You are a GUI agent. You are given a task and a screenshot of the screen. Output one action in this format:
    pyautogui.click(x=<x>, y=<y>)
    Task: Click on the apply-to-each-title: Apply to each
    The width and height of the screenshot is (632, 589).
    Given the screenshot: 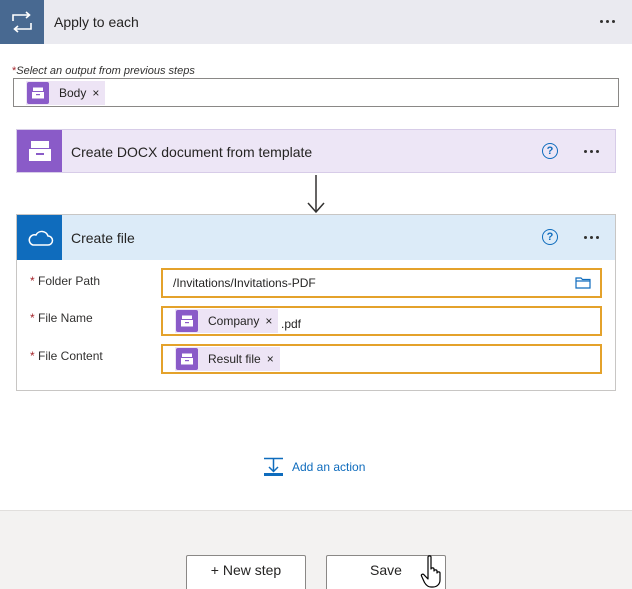 What is the action you would take?
    pyautogui.click(x=96, y=22)
    